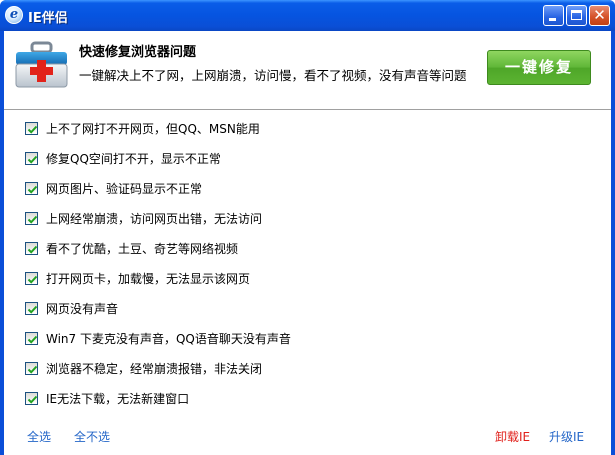 This screenshot has width=615, height=455. I want to click on list-item: 修复QQ空间打不开，显示不正常, so click(123, 158).